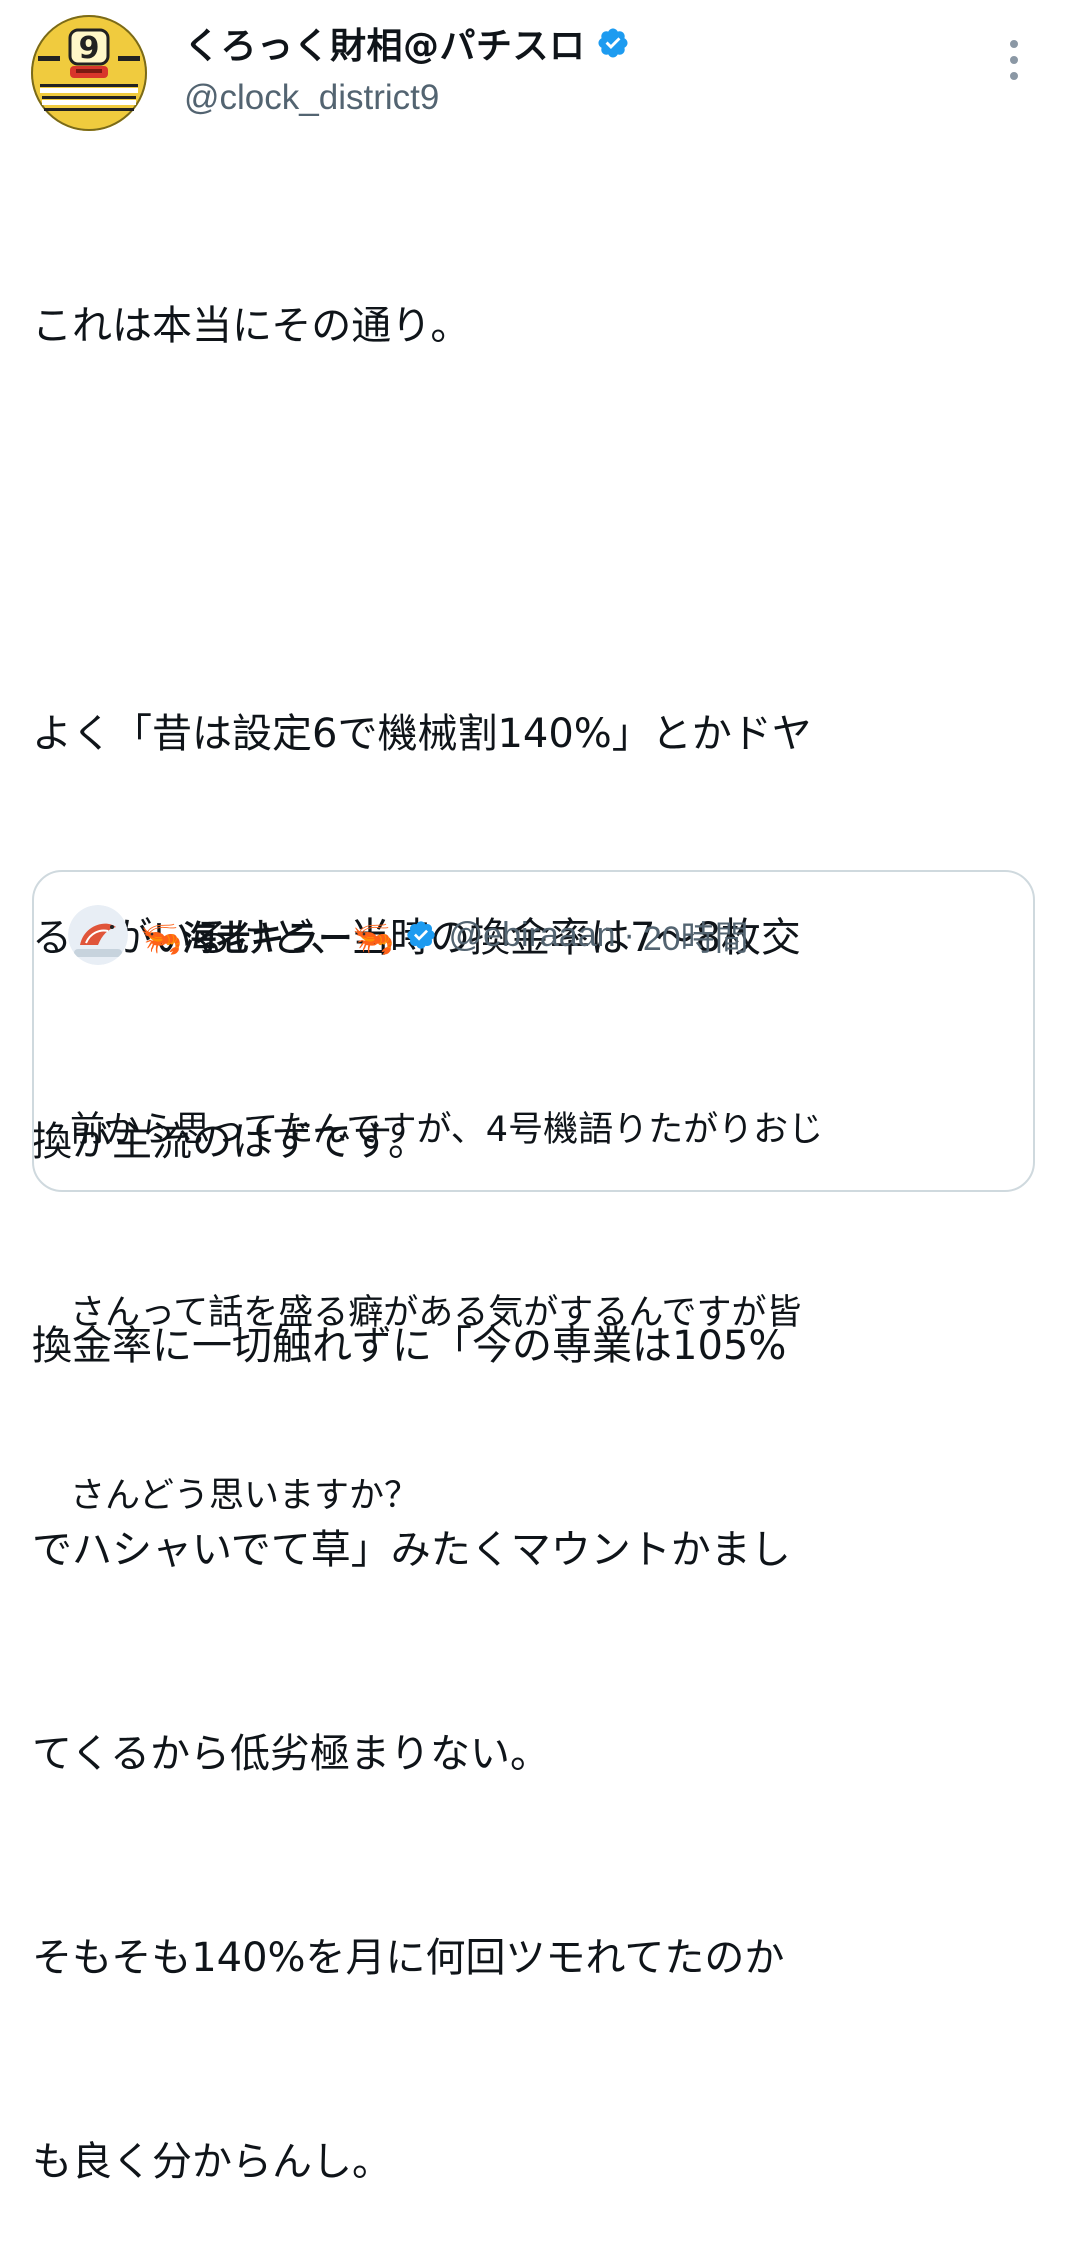  I want to click on quoted-line: さんどう思いますか？, so click(244, 1496).